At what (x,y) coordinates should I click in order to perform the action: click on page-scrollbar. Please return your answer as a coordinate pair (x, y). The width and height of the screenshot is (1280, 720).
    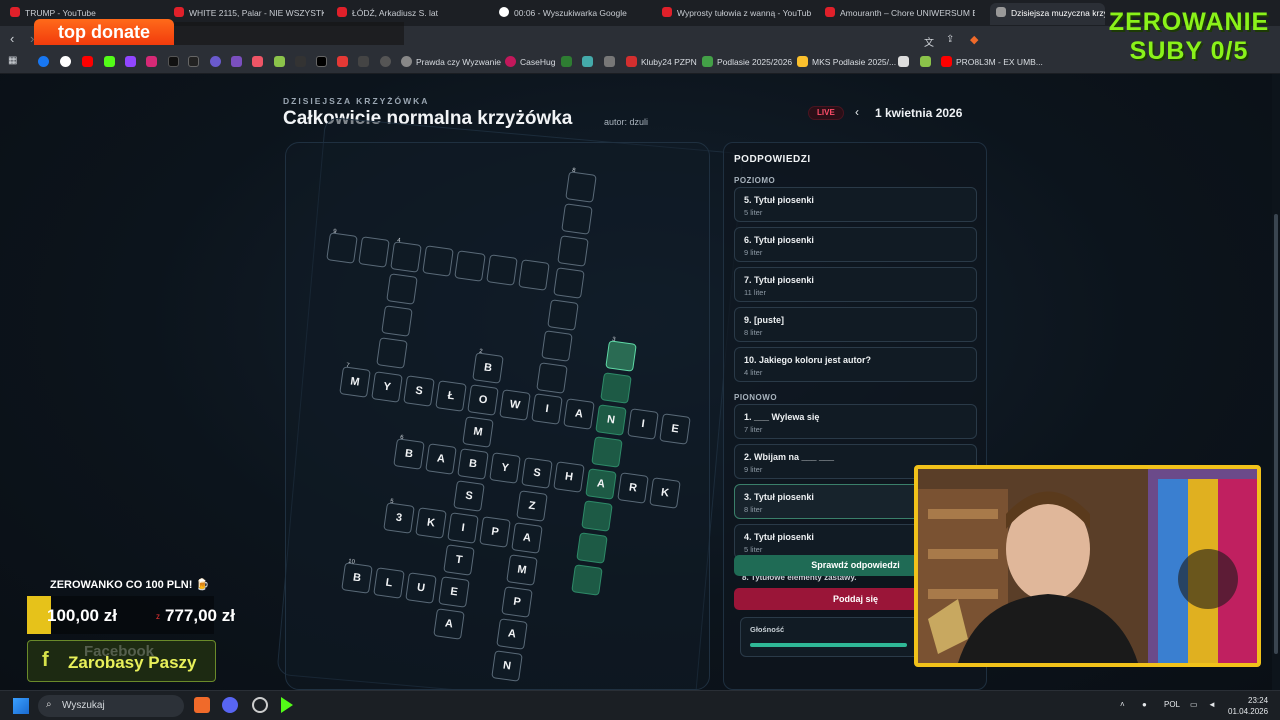
    Looking at the image, I should click on (1276, 382).